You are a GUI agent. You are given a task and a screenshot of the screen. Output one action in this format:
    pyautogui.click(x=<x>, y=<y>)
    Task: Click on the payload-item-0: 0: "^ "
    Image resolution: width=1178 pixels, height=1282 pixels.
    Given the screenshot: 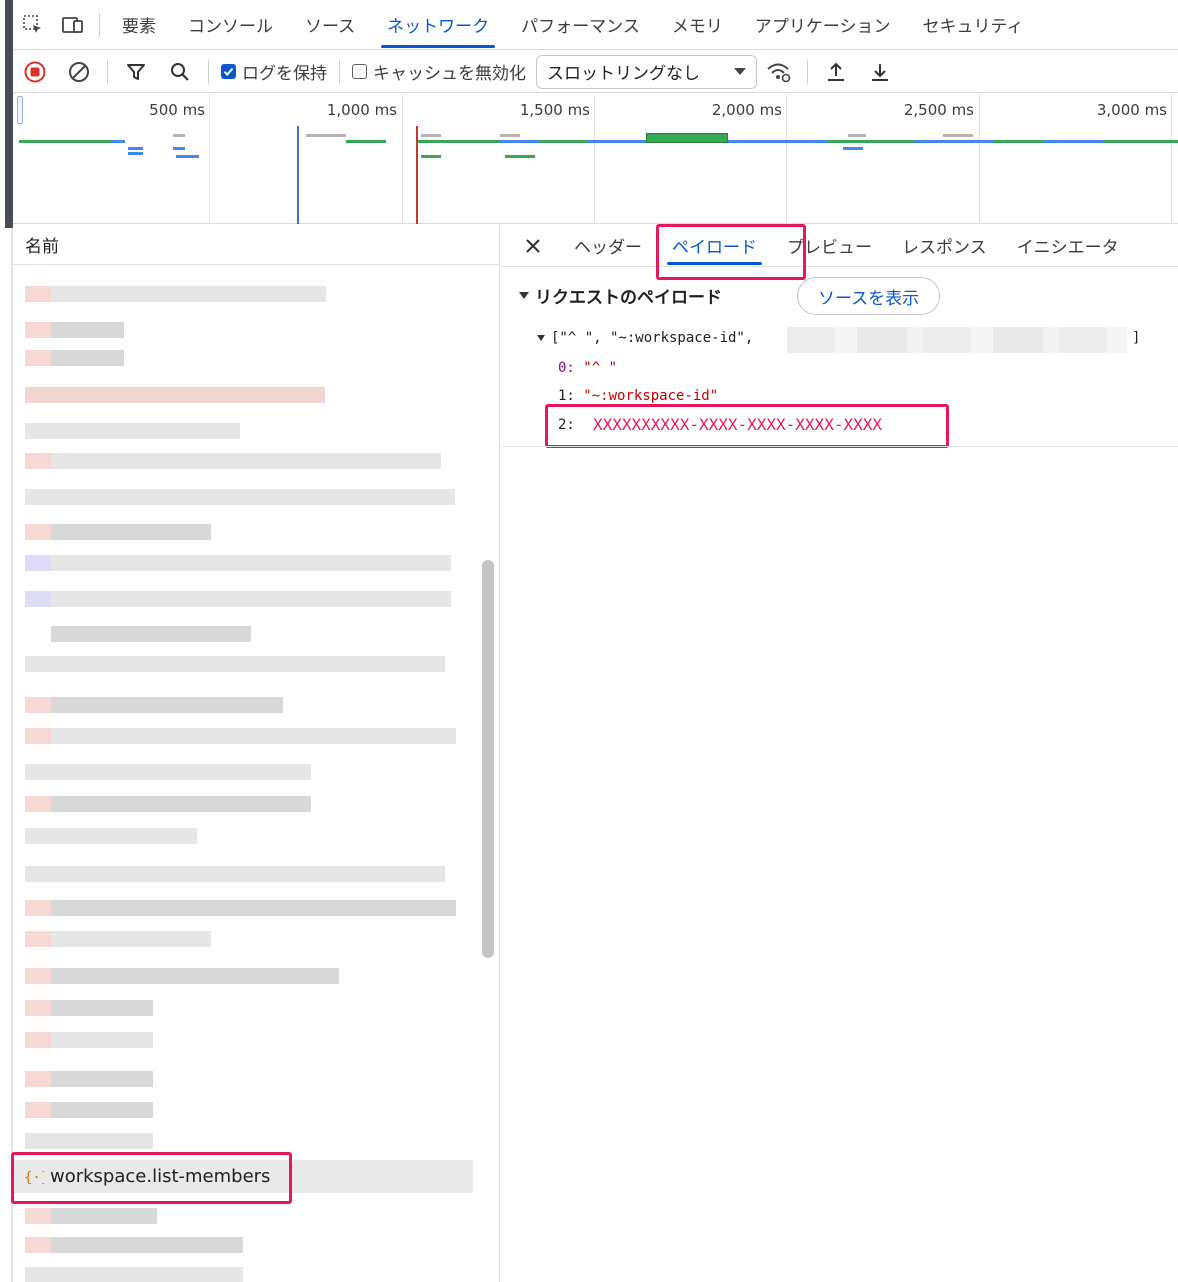 What is the action you would take?
    pyautogui.click(x=587, y=368)
    